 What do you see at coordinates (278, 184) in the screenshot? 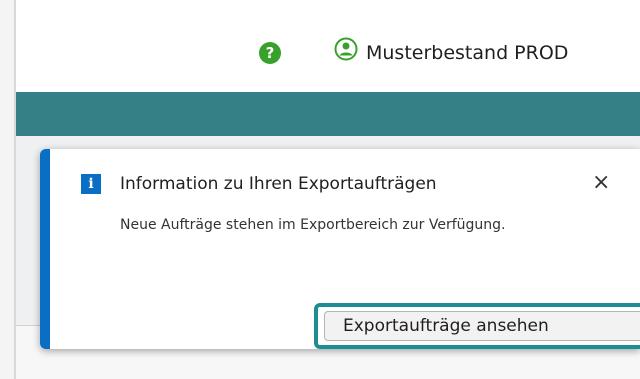
I see `notification-title: Information zu Ihren Exportaufträgen` at bounding box center [278, 184].